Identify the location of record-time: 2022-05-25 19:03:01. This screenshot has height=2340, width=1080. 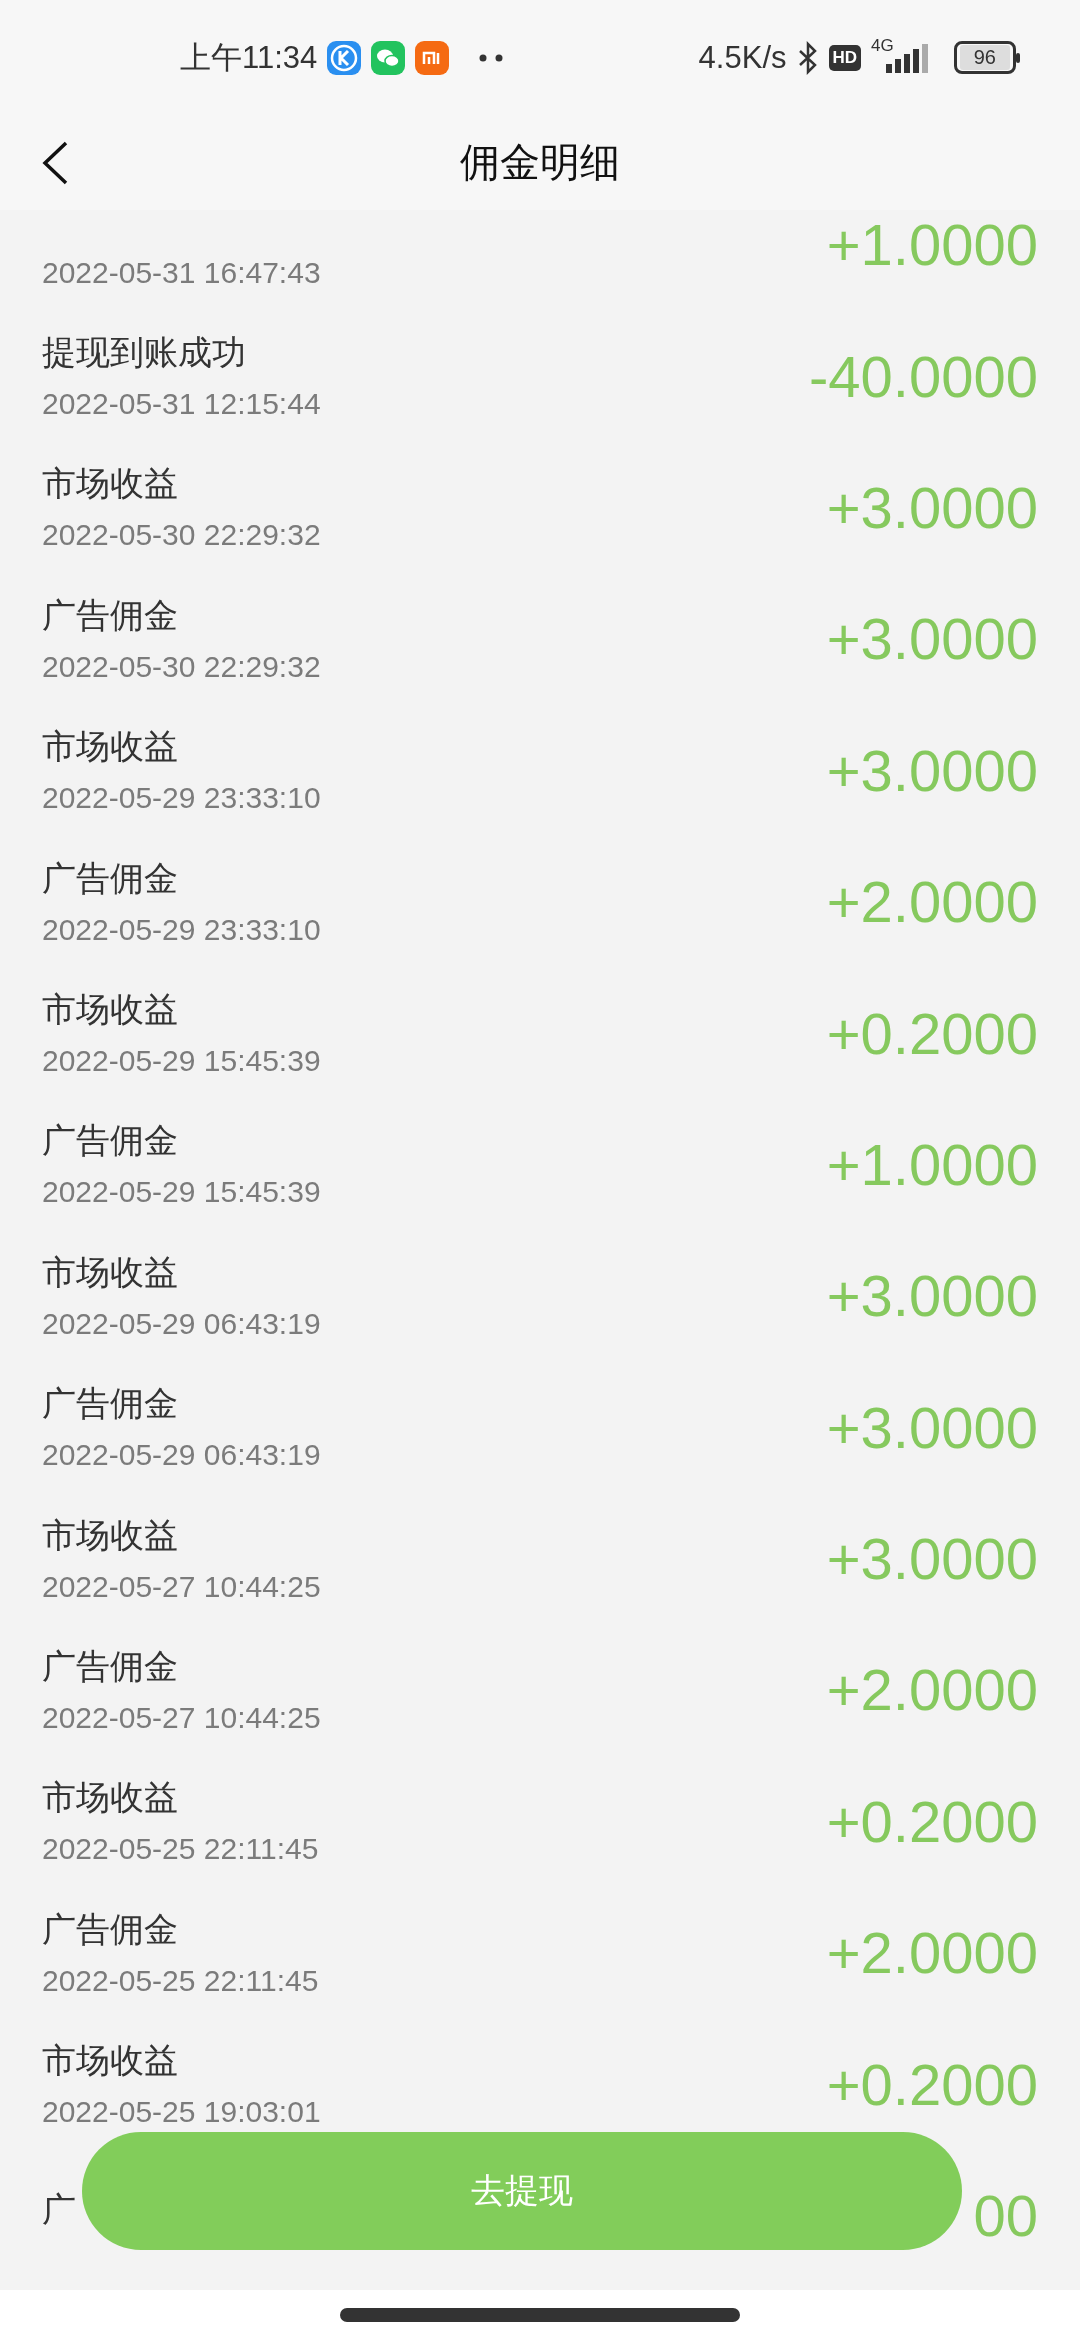
(181, 2112).